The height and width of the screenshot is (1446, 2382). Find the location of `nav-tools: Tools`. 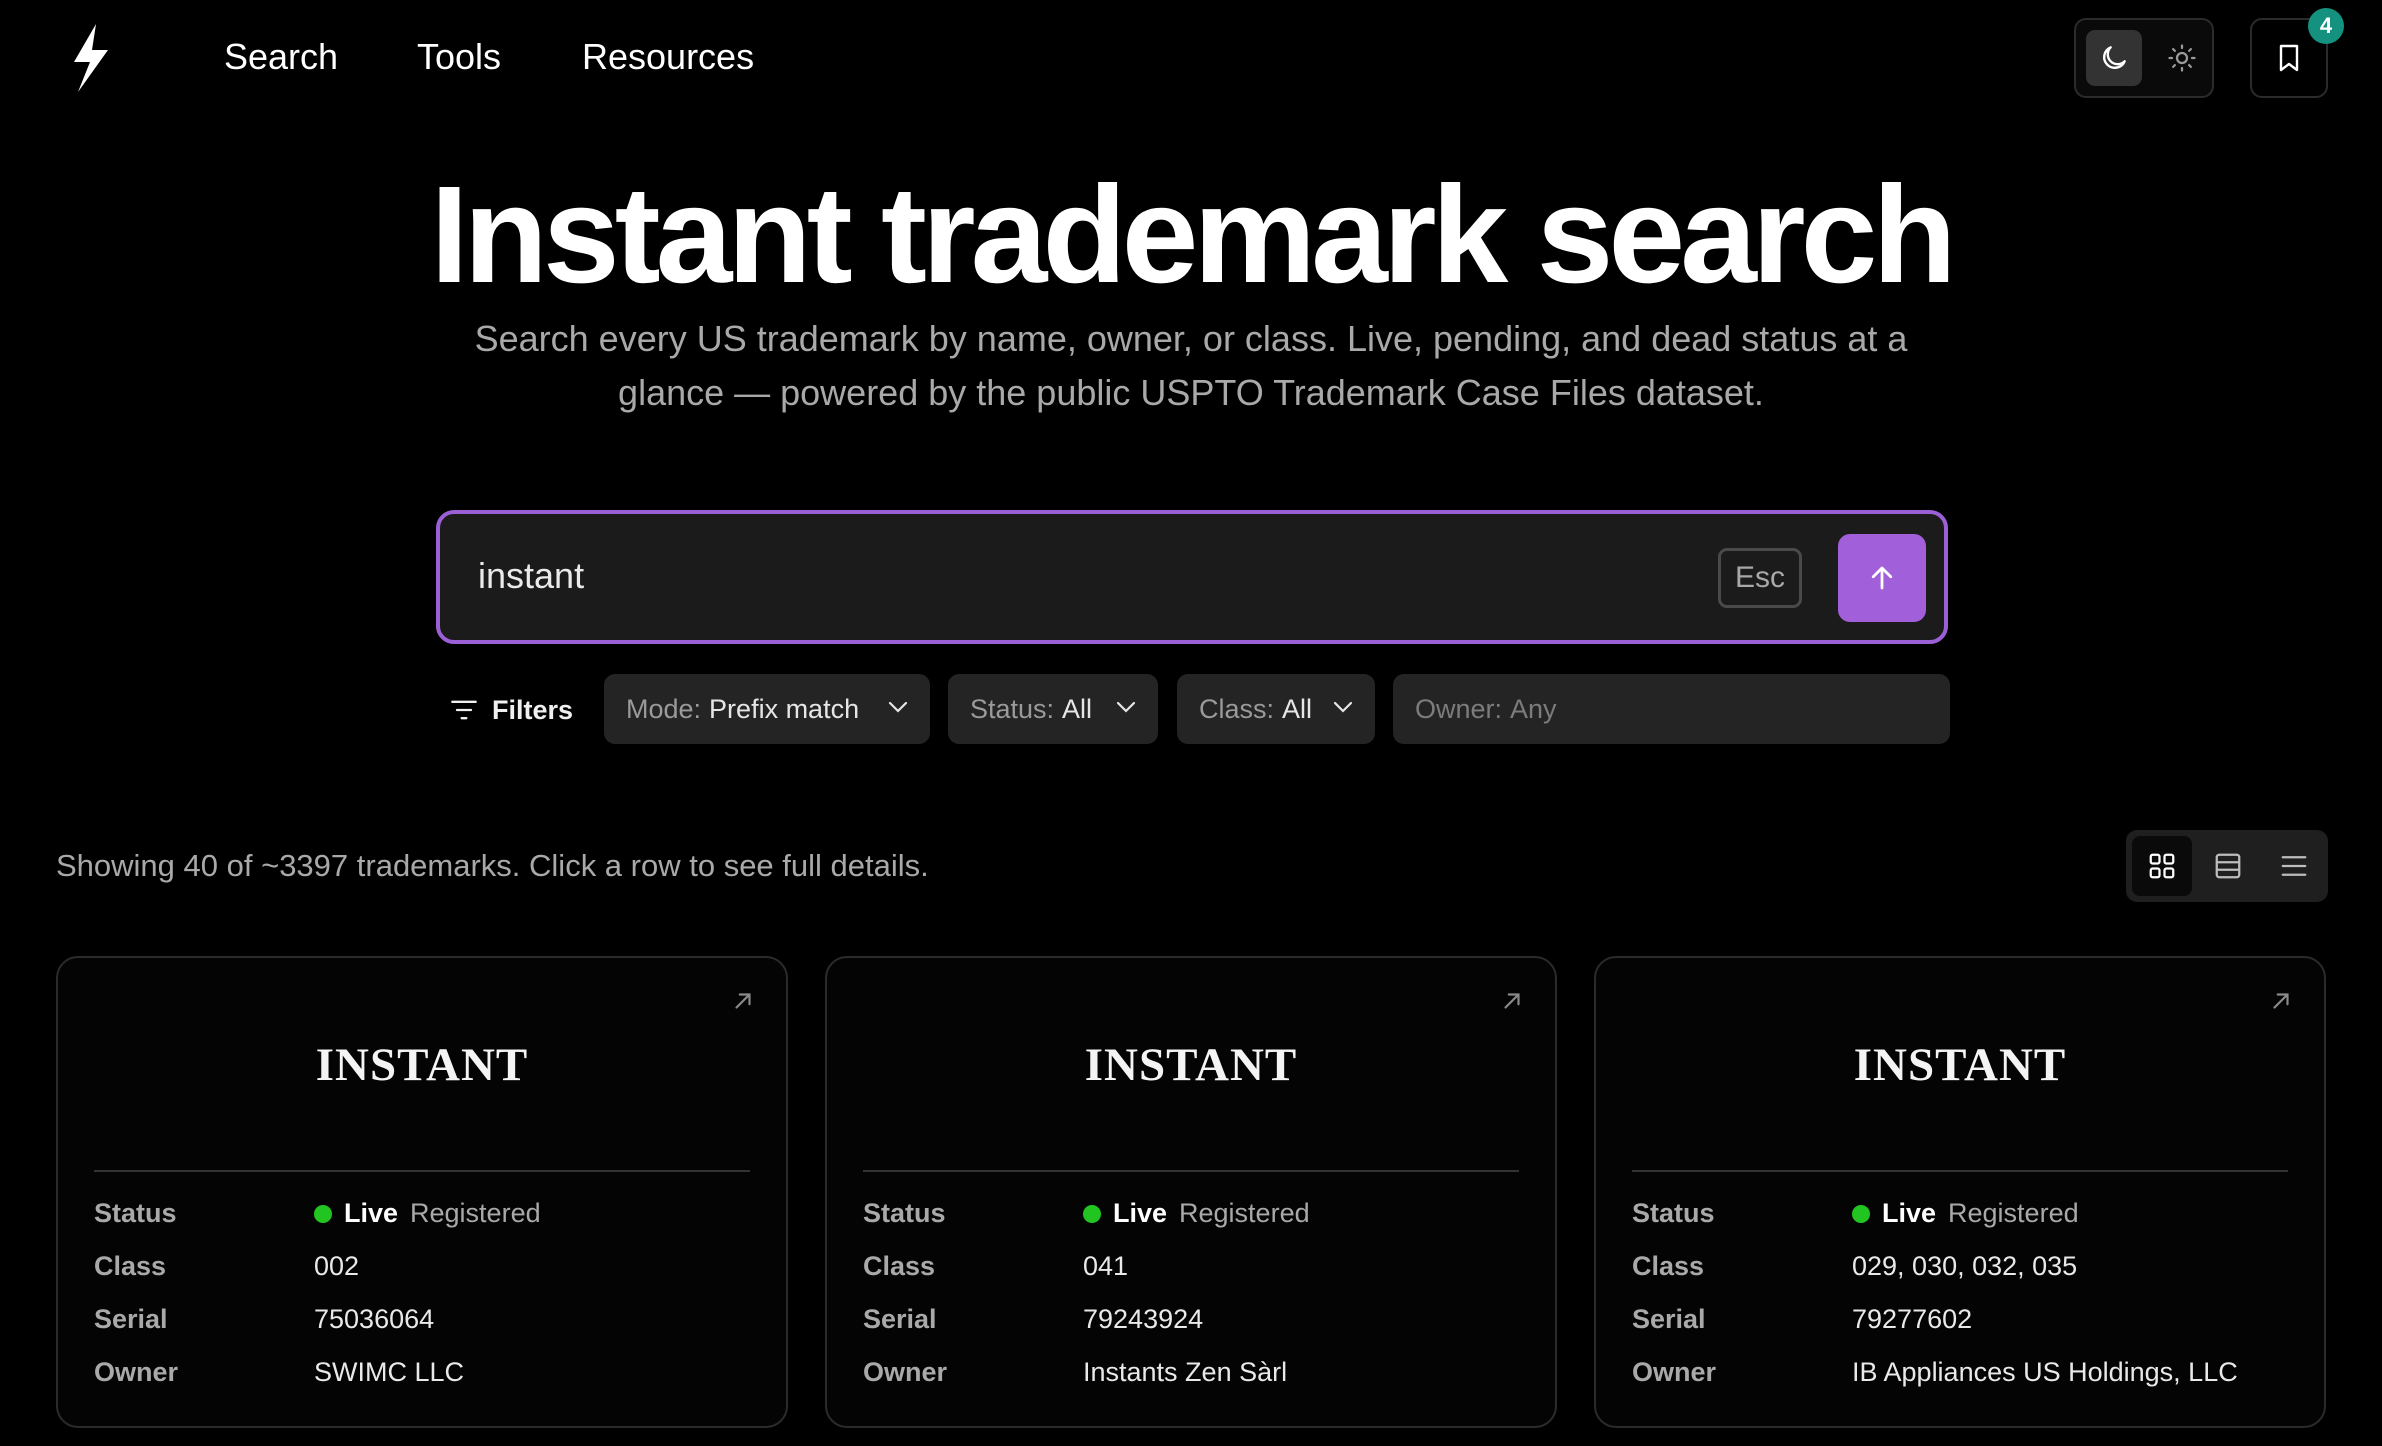

nav-tools: Tools is located at coordinates (459, 57).